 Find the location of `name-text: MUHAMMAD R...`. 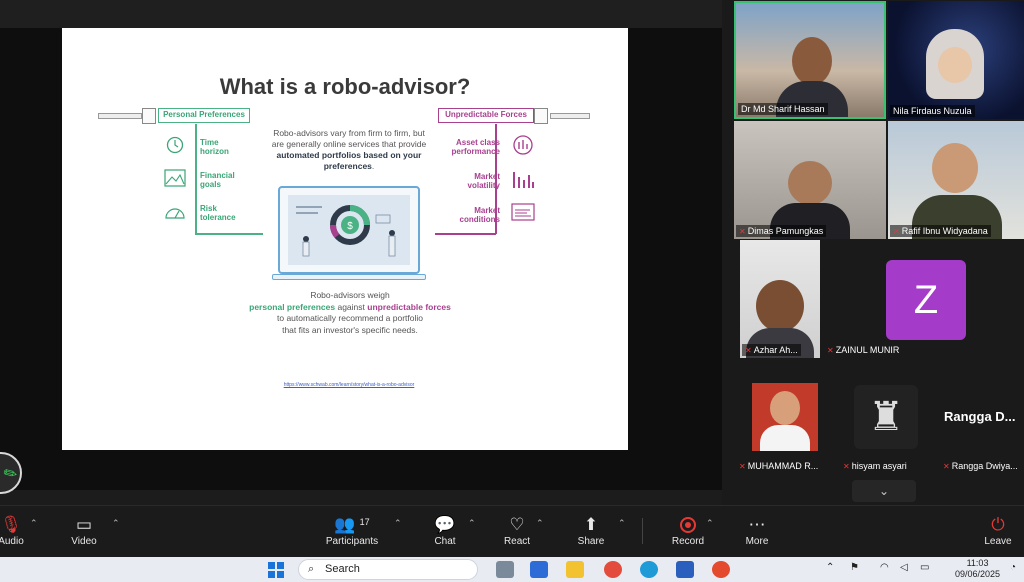

name-text: MUHAMMAD R... is located at coordinates (783, 466).